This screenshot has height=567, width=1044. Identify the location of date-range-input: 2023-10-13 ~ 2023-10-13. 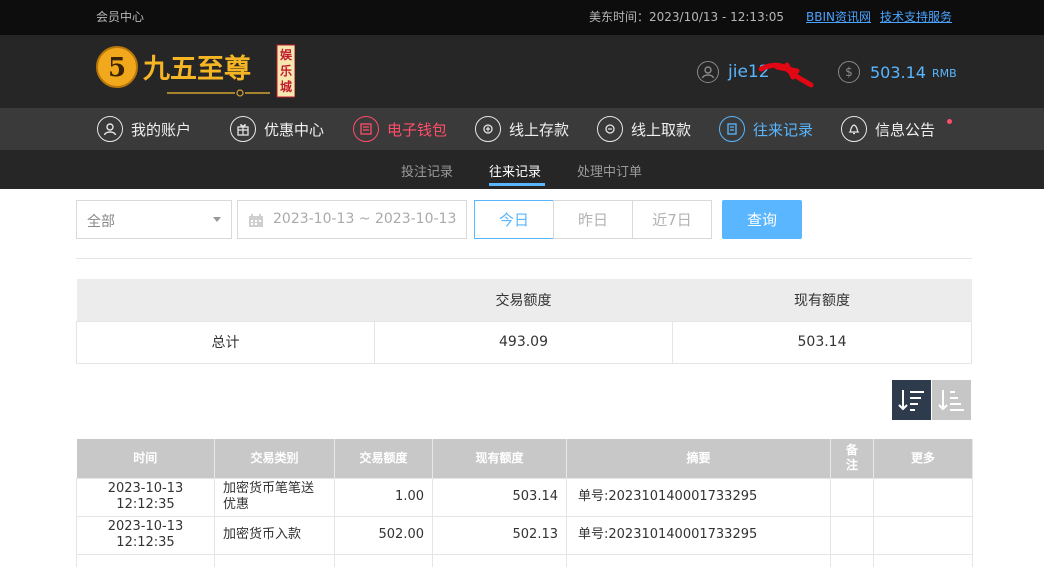
(352, 219).